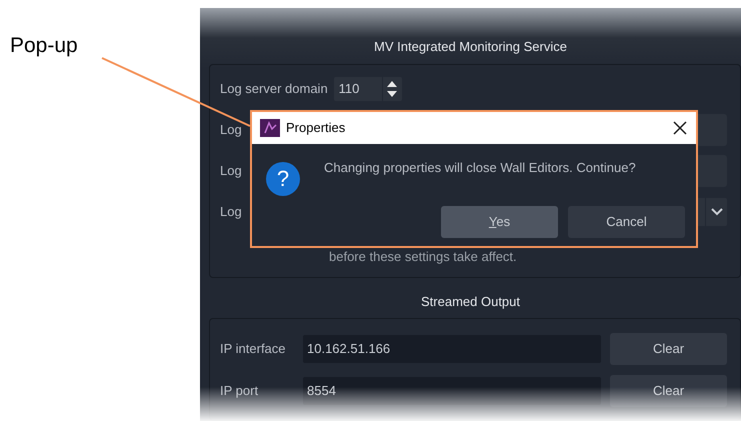 The height and width of the screenshot is (421, 741). What do you see at coordinates (349, 89) in the screenshot?
I see `spin-value: 110` at bounding box center [349, 89].